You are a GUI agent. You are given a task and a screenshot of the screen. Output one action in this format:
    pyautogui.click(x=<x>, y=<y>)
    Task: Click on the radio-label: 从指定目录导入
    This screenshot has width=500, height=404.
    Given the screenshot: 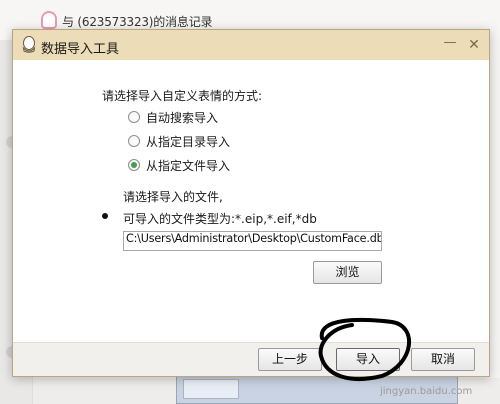 What is the action you would take?
    pyautogui.click(x=188, y=141)
    